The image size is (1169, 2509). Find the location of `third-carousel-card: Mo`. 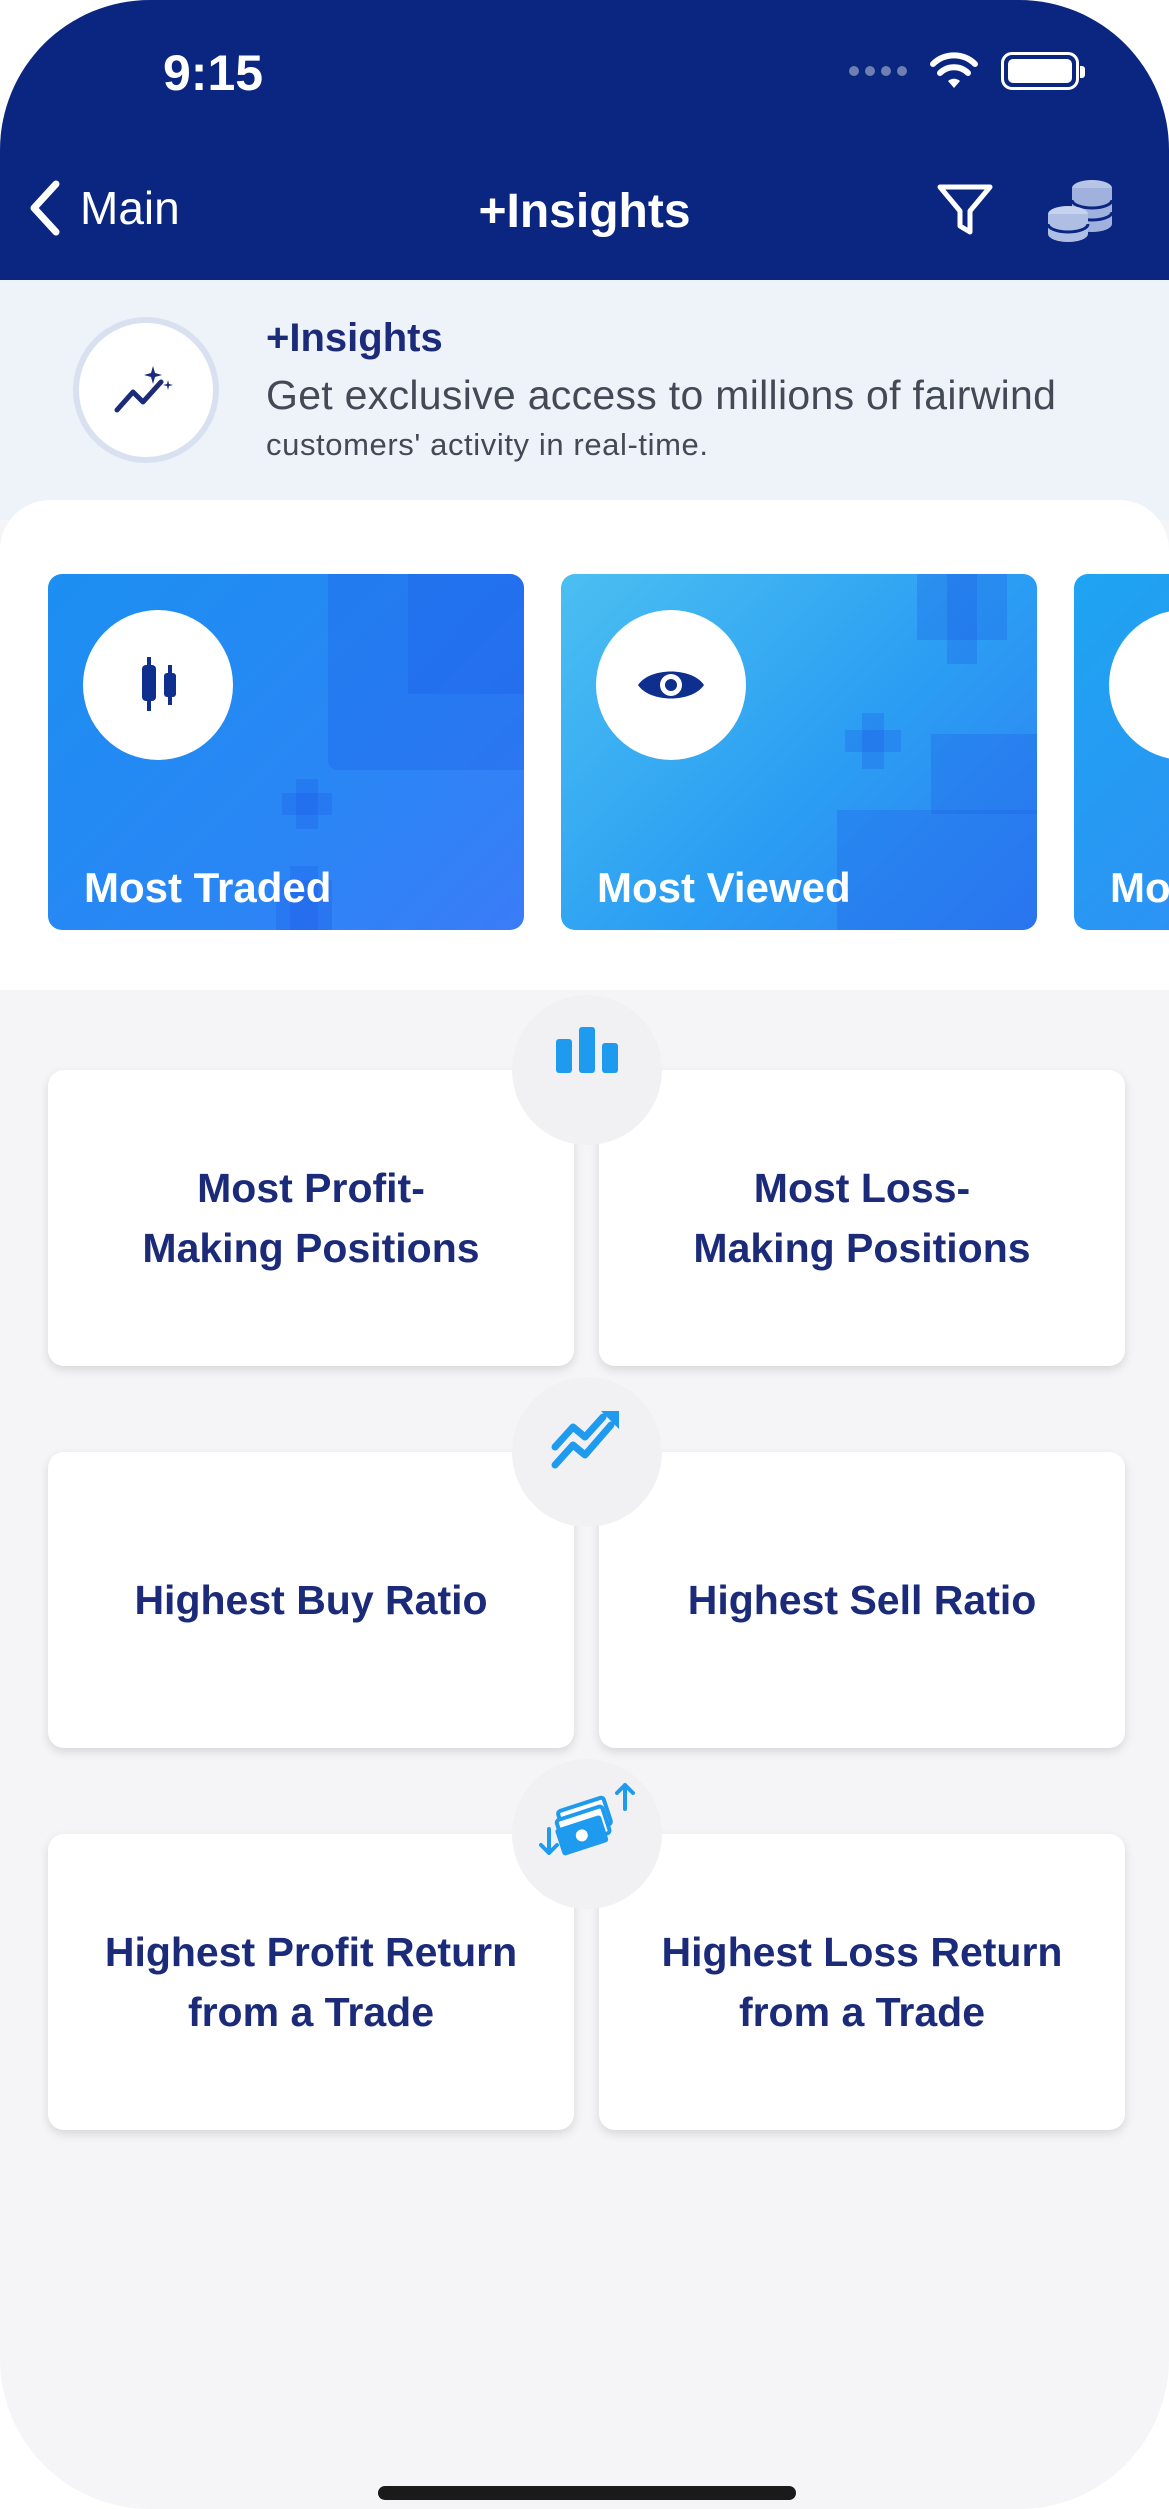

third-carousel-card: Mo is located at coordinates (1121, 752).